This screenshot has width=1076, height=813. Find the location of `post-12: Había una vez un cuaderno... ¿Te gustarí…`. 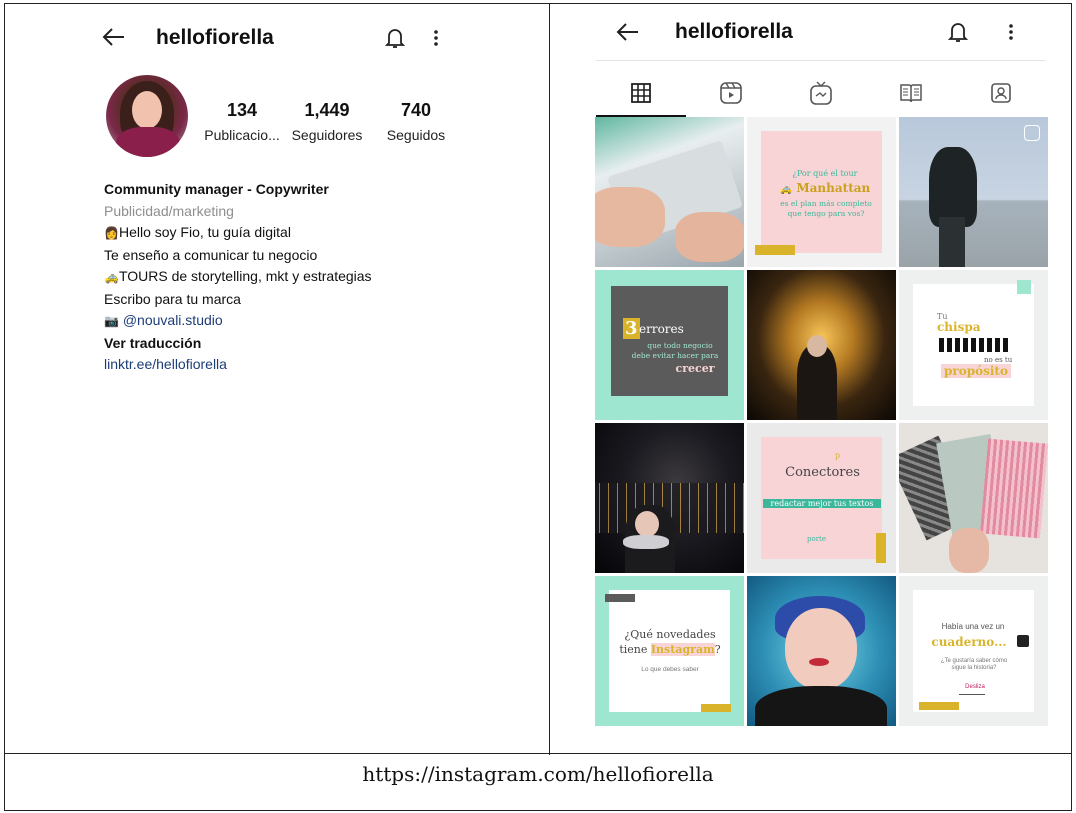

post-12: Había una vez un cuaderno... ¿Te gustarí… is located at coordinates (973, 651).